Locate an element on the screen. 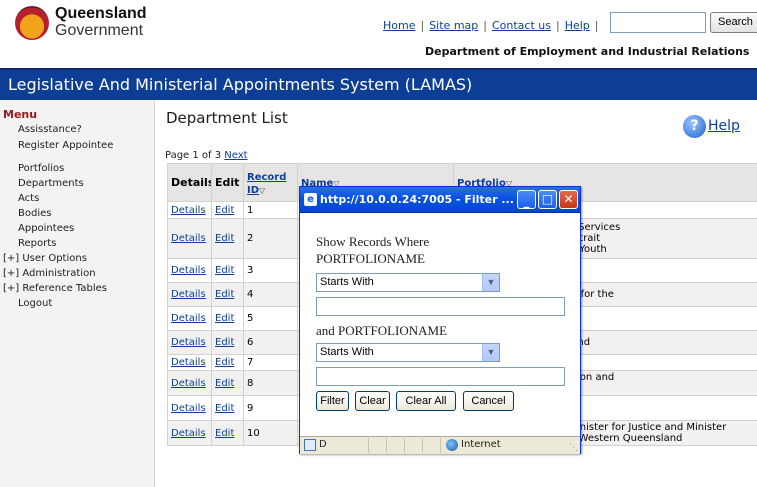  qld-gov-logo: Queensland Government is located at coordinates (85, 23).